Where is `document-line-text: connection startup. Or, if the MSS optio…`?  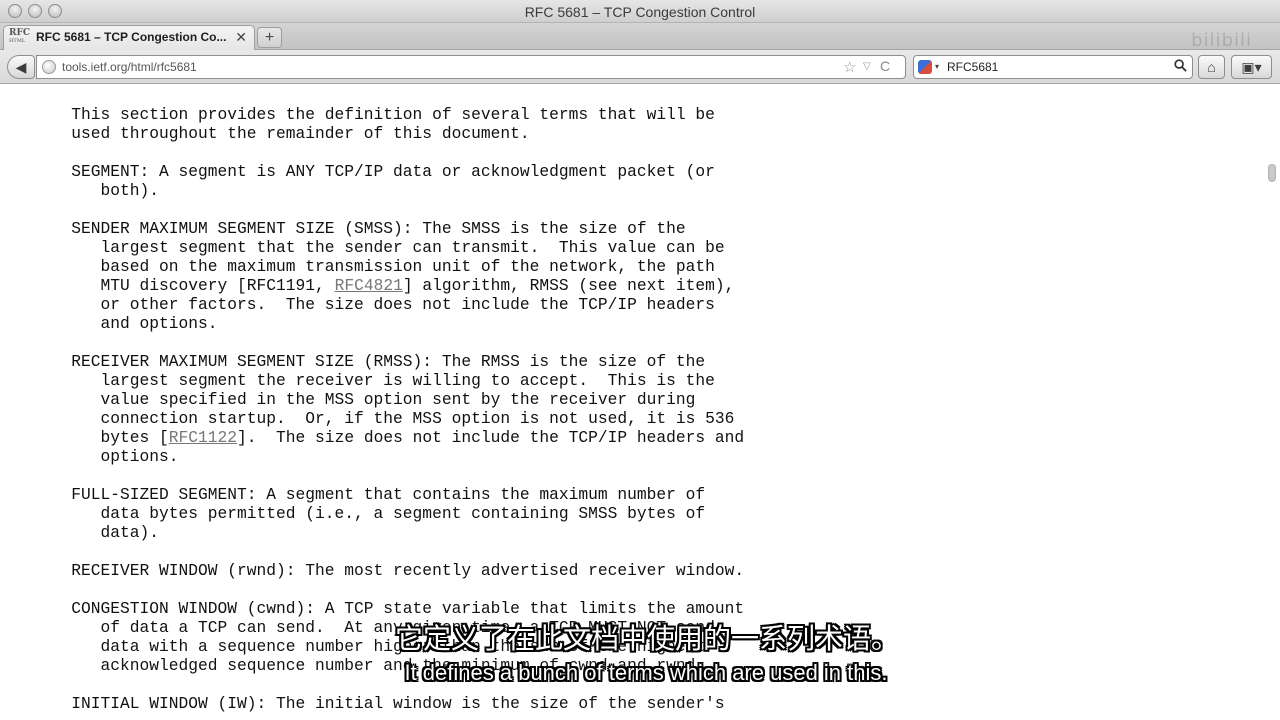 document-line-text: connection startup. Or, if the MSS optio… is located at coordinates (388, 418).